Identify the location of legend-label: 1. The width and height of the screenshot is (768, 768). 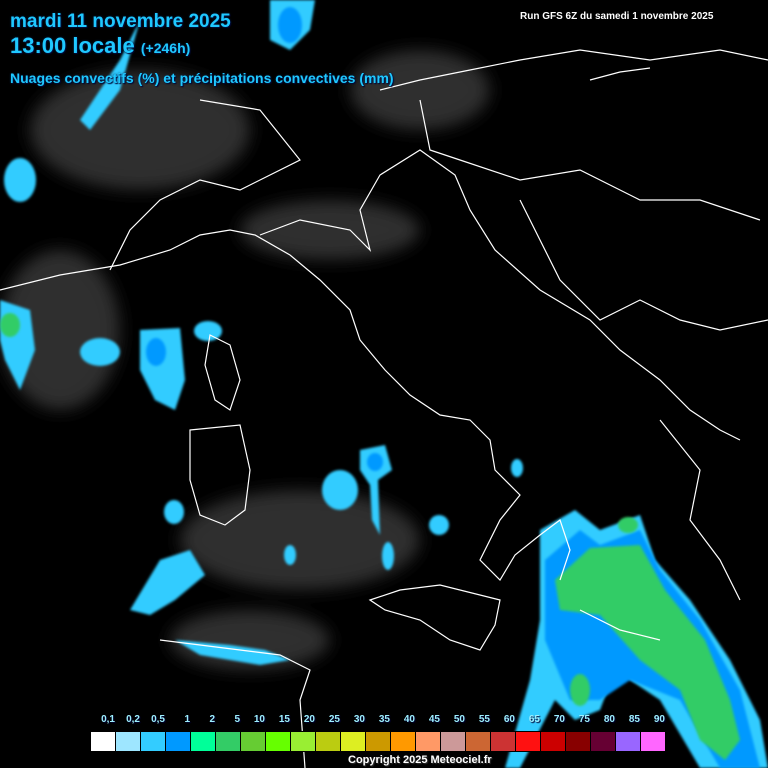
(187, 719).